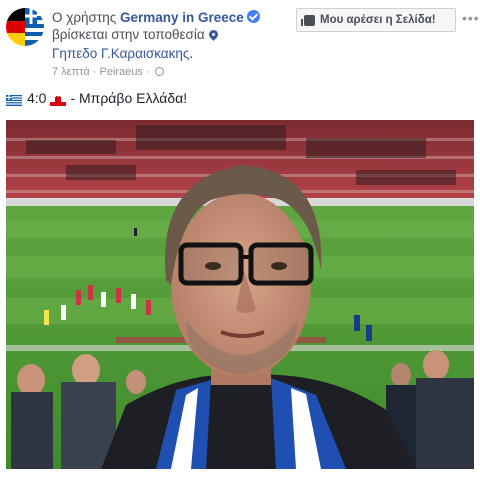 This screenshot has width=480, height=480. Describe the element at coordinates (159, 71) in the screenshot. I see `globe-icon` at that location.